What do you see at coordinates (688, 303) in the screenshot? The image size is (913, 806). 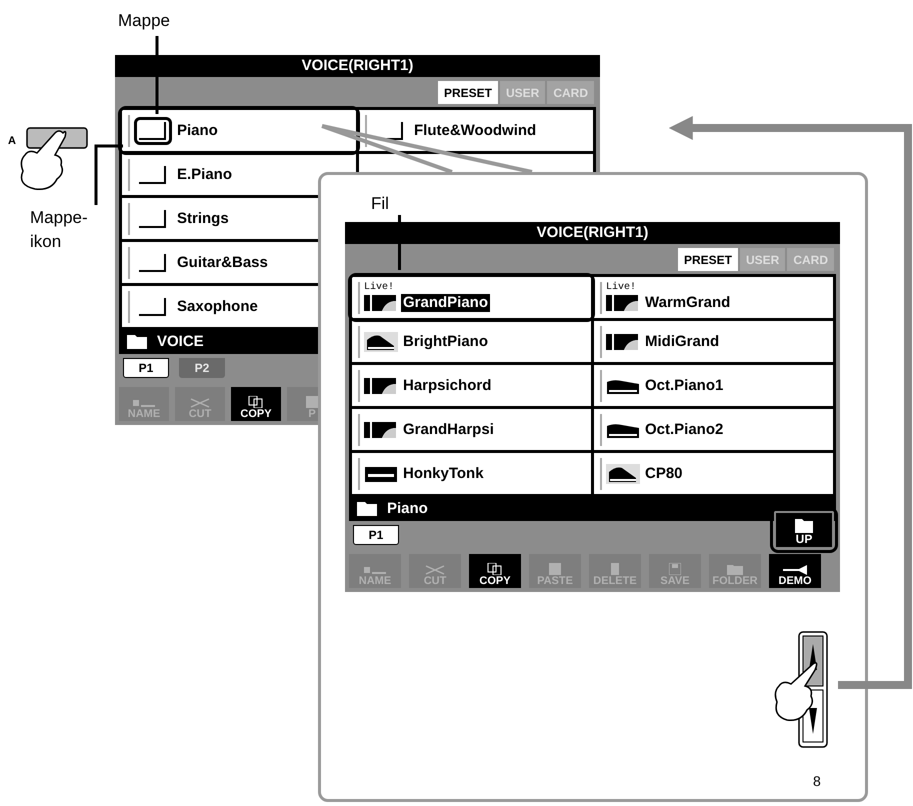 I see `voice-name: WarmGrand` at bounding box center [688, 303].